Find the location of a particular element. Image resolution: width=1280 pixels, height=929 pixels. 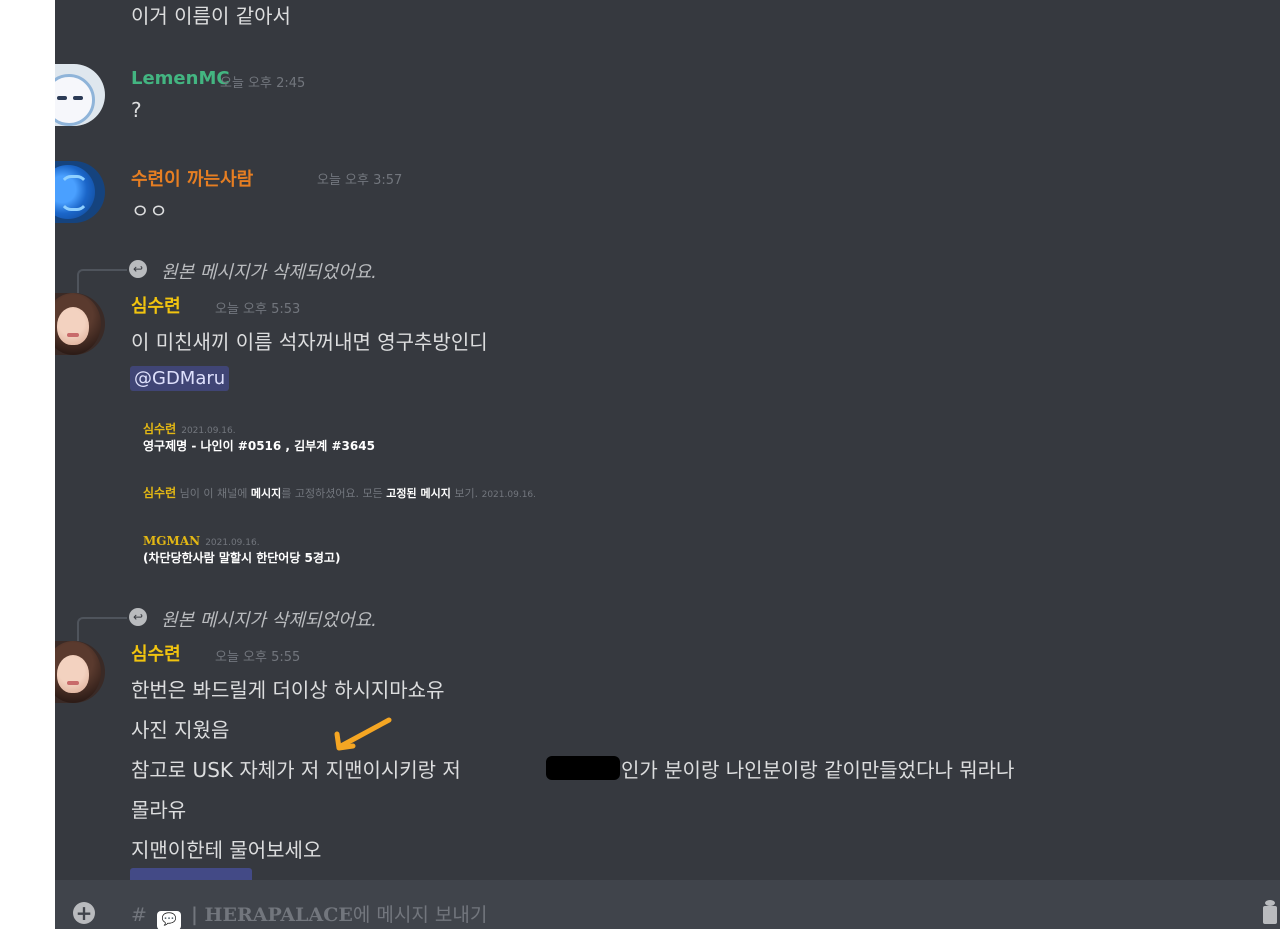

username: 수련이 까는사람 is located at coordinates (192, 178).